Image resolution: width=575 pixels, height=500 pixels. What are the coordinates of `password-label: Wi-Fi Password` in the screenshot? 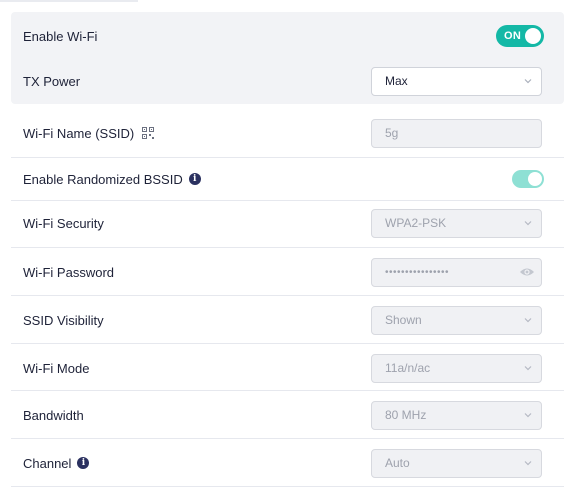 It's located at (69, 272).